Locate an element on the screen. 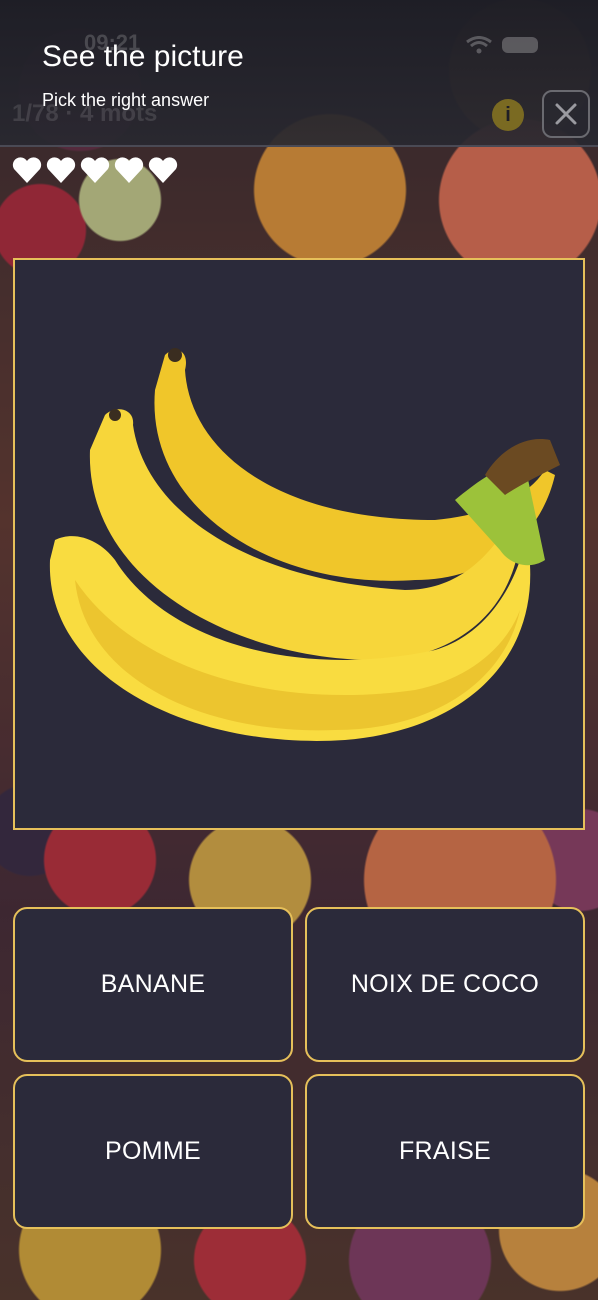 This screenshot has height=1300, width=598. answer-option-4: FRAISE is located at coordinates (445, 1151).